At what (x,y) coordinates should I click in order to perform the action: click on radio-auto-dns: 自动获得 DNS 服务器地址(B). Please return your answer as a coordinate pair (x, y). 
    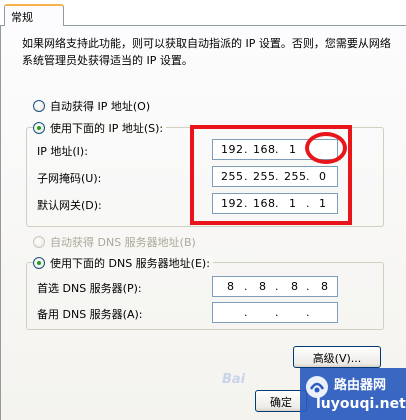
    Looking at the image, I should click on (114, 242).